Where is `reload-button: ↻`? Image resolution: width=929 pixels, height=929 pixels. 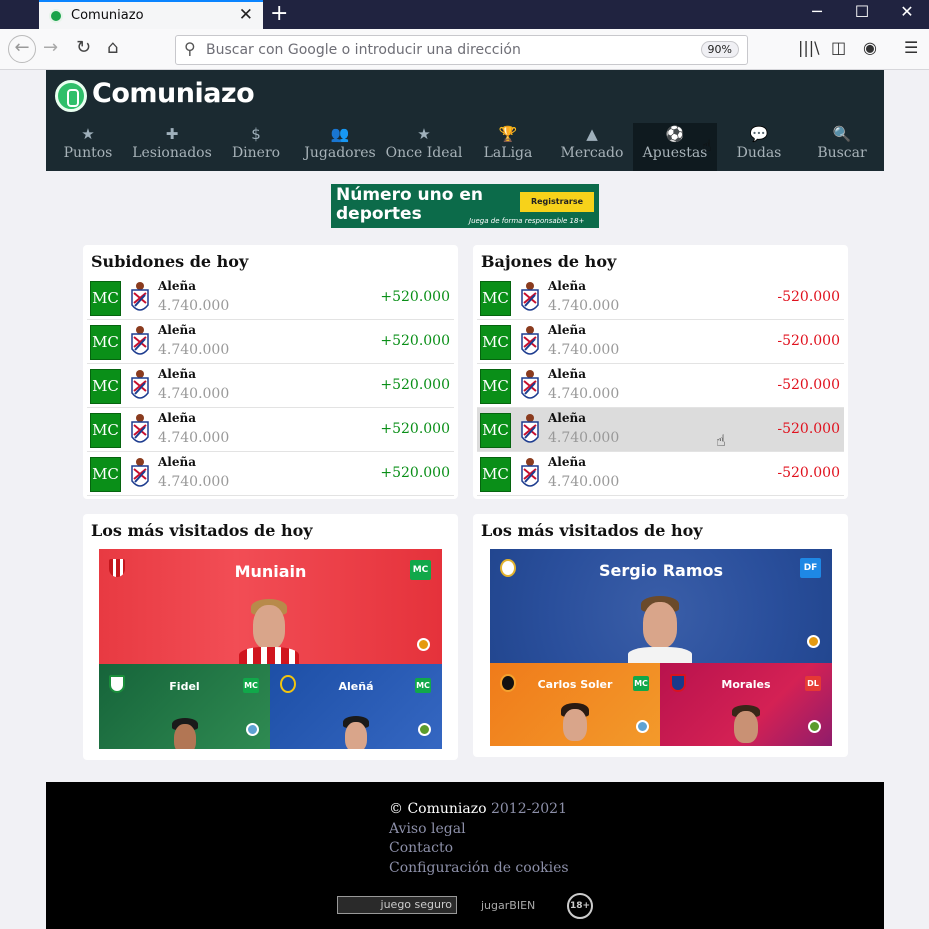
reload-button: ↻ is located at coordinates (83, 47).